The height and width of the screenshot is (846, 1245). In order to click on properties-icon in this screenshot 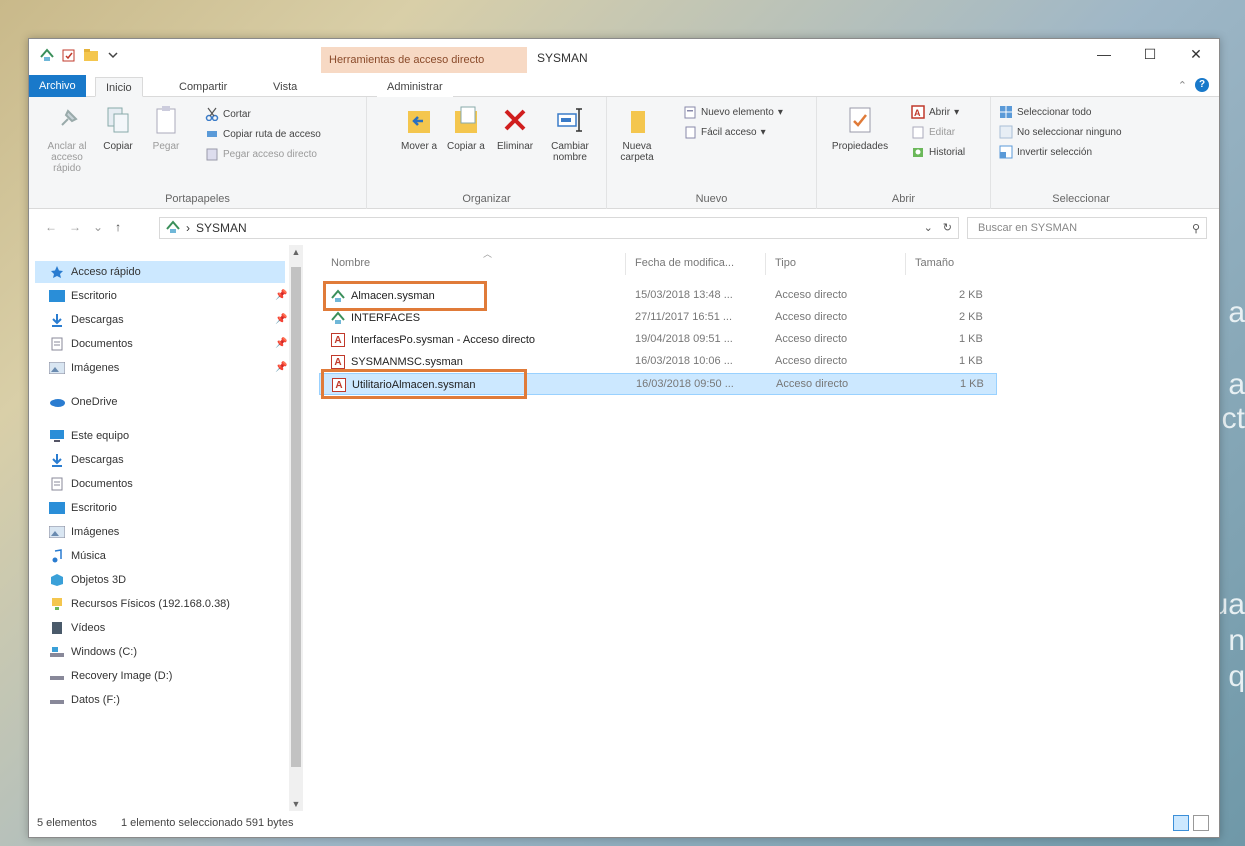, I will do `click(69, 55)`.